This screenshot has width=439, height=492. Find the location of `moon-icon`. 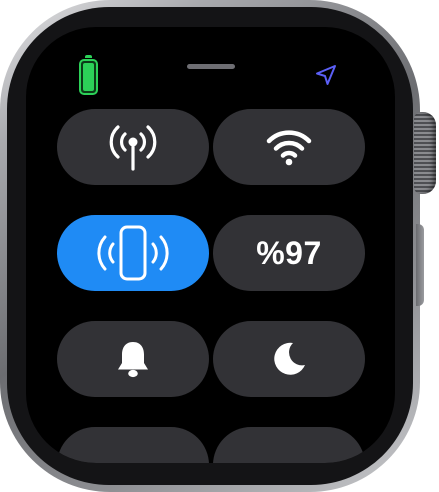

moon-icon is located at coordinates (289, 358).